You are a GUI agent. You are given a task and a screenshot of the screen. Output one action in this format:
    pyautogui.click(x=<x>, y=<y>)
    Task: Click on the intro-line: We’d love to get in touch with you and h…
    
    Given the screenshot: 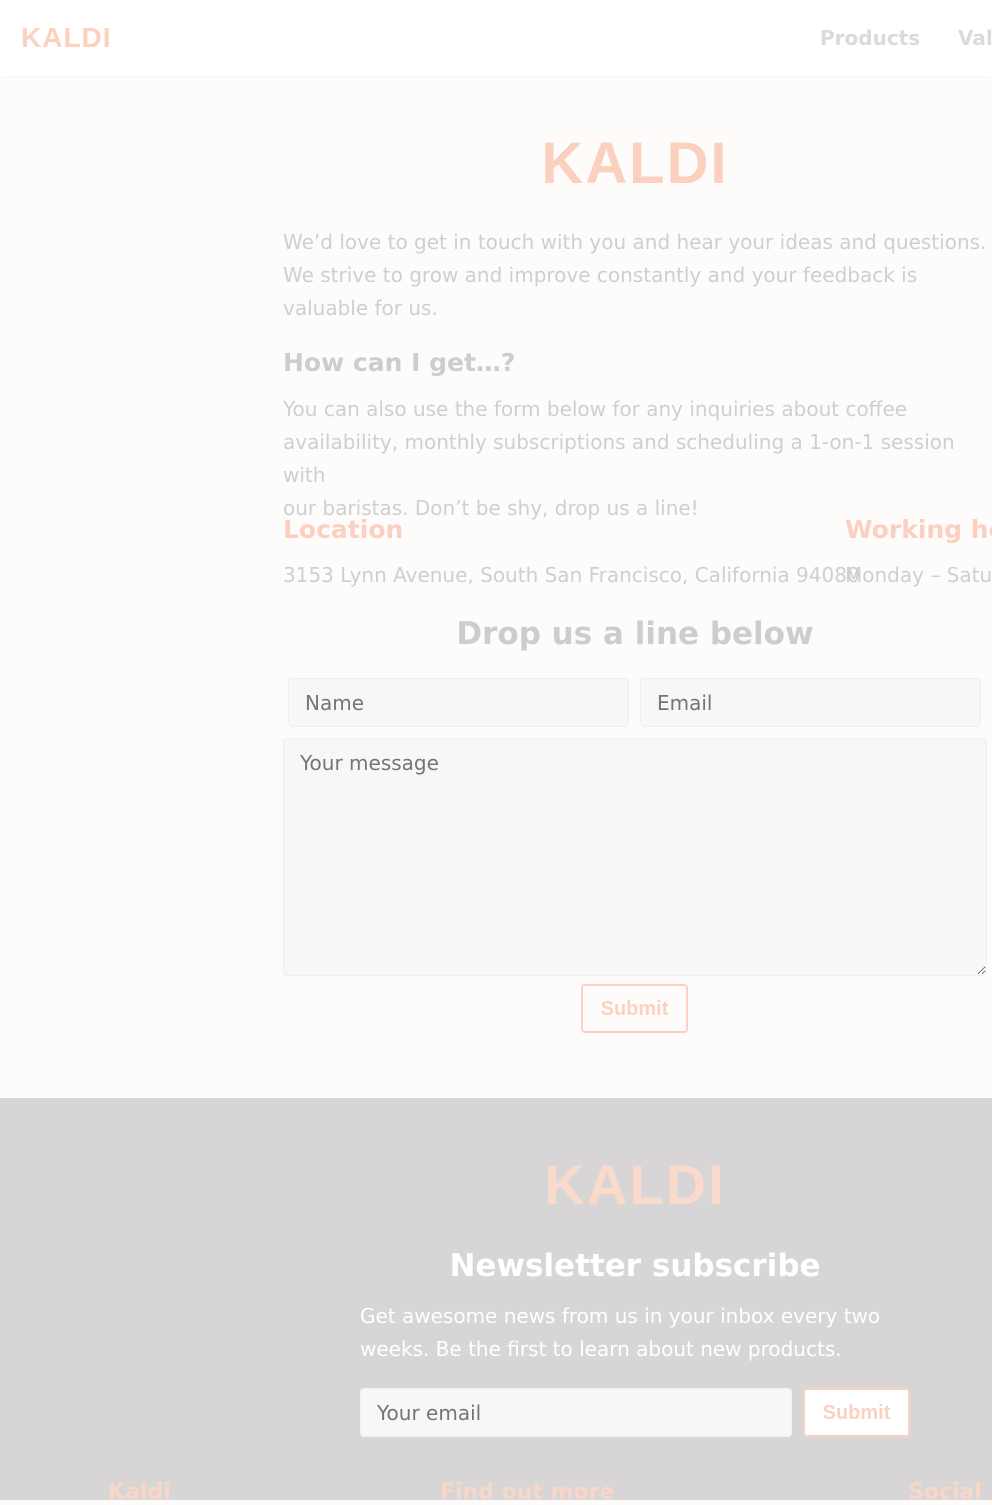 What is the action you would take?
    pyautogui.click(x=635, y=242)
    